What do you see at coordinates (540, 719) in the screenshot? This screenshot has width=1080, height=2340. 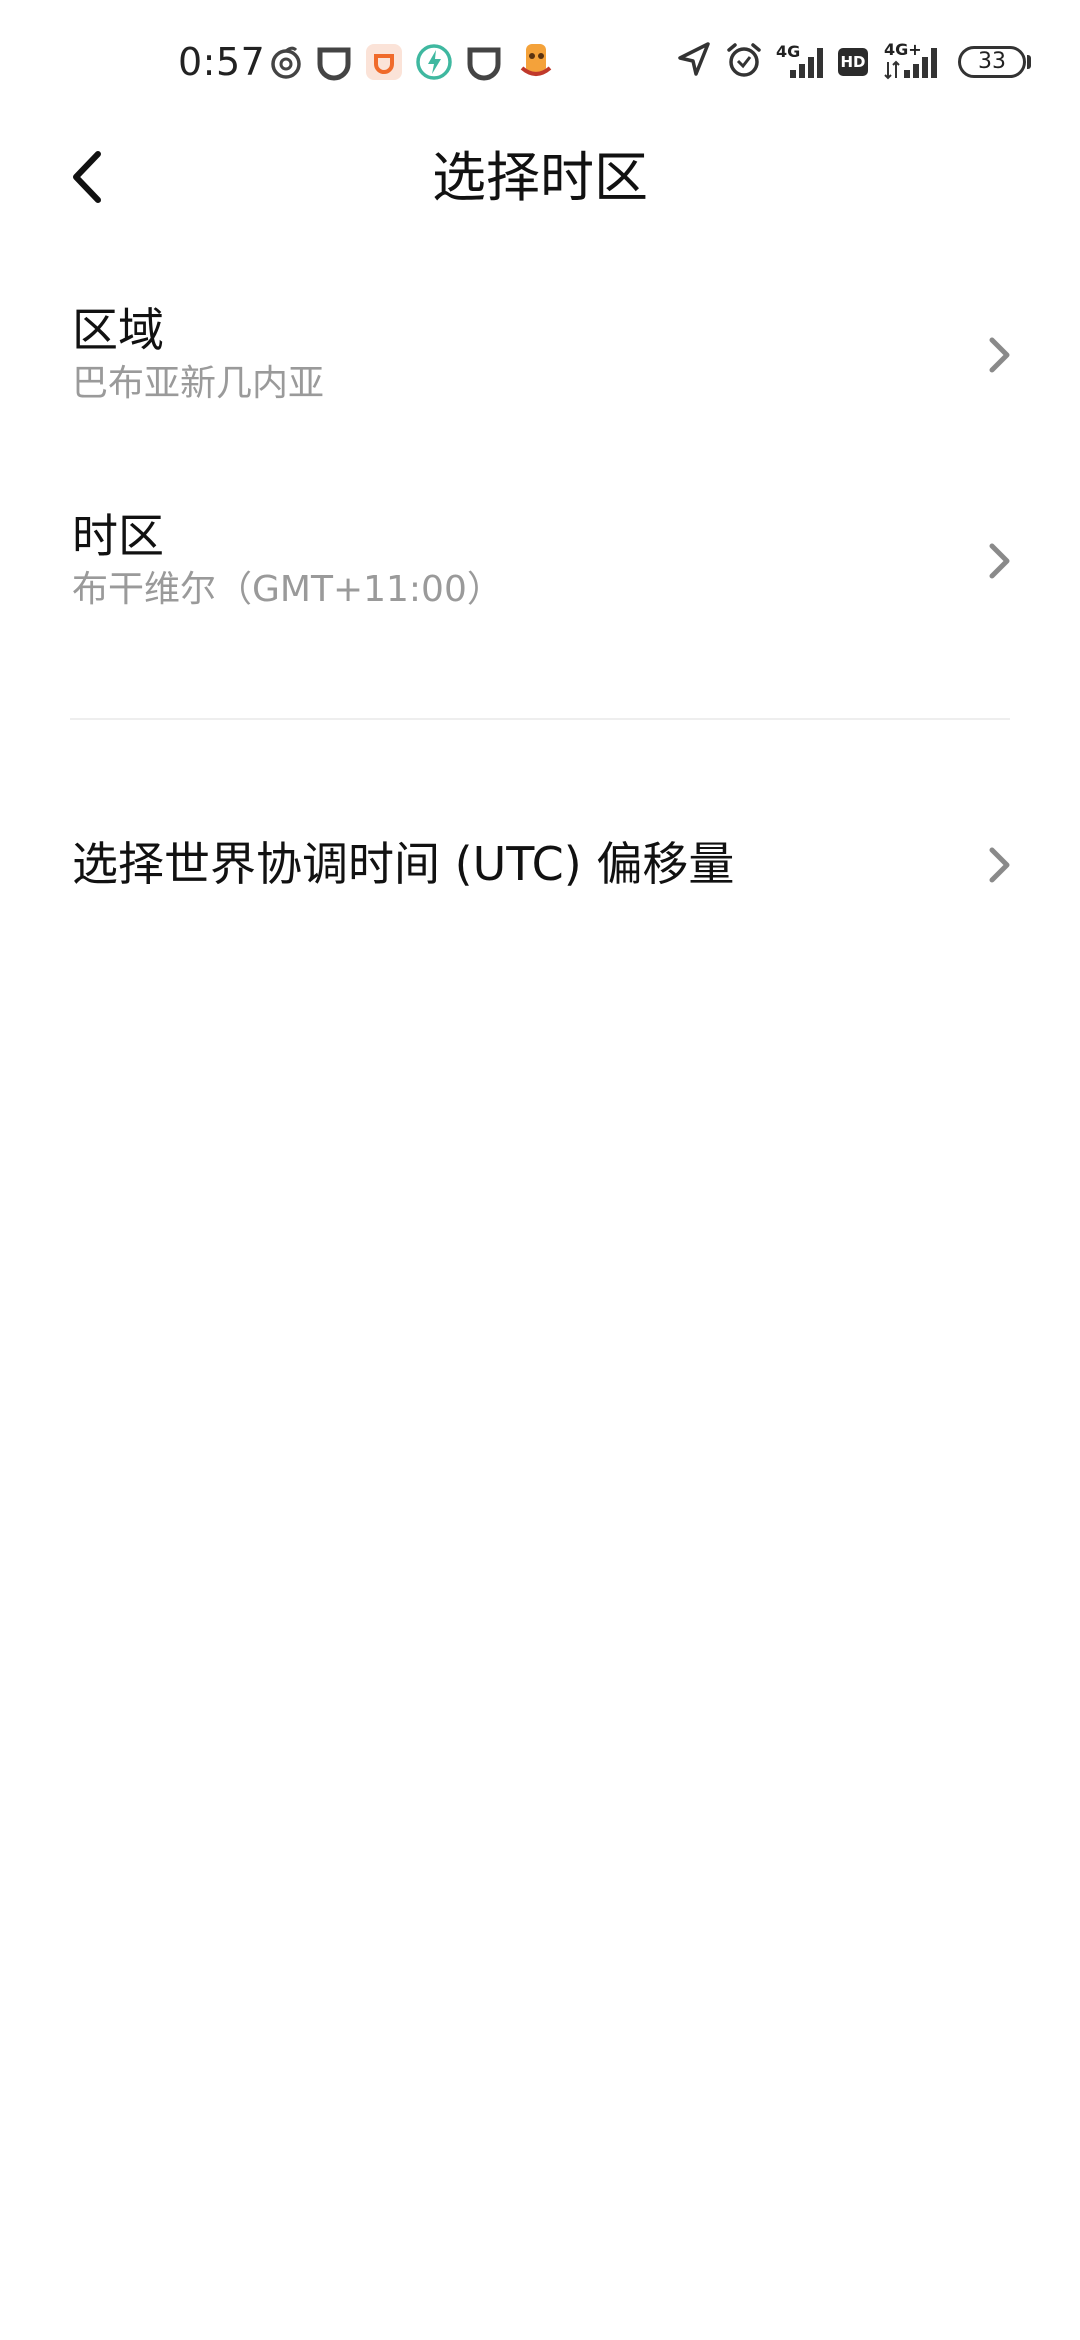 I see `section-divider` at bounding box center [540, 719].